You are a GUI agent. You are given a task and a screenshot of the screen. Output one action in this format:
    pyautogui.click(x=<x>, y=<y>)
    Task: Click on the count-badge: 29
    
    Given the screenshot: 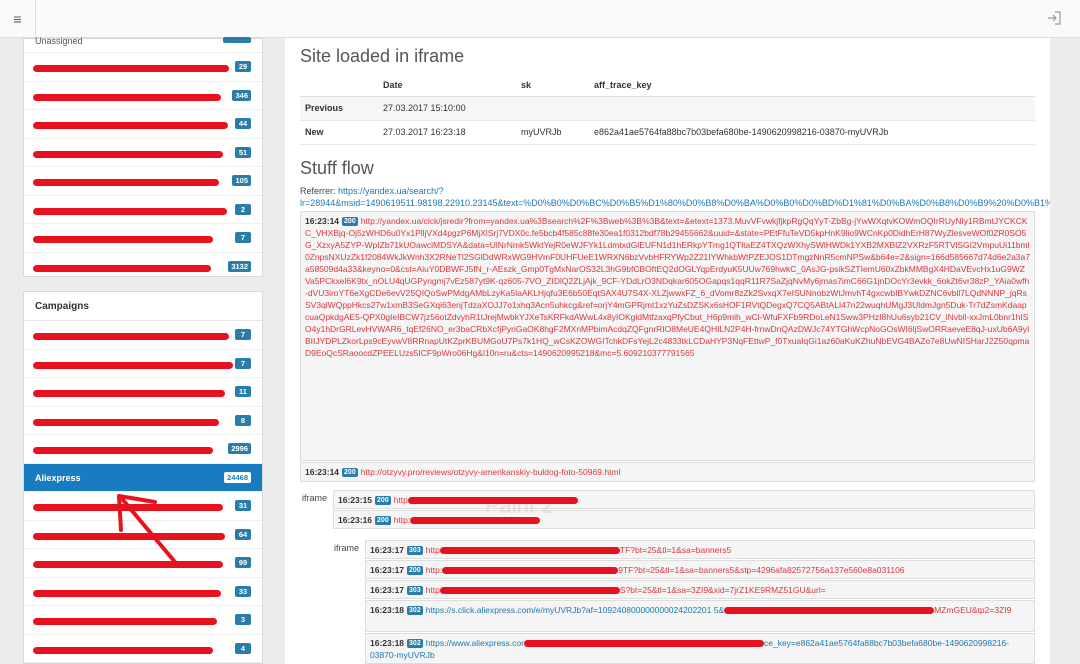 What is the action you would take?
    pyautogui.click(x=243, y=66)
    